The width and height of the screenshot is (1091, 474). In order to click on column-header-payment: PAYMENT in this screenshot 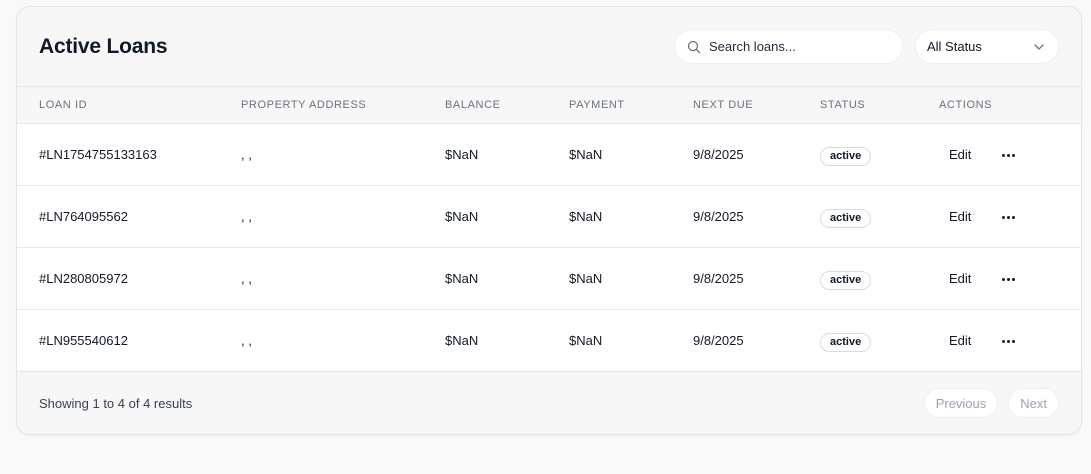, I will do `click(597, 105)`.